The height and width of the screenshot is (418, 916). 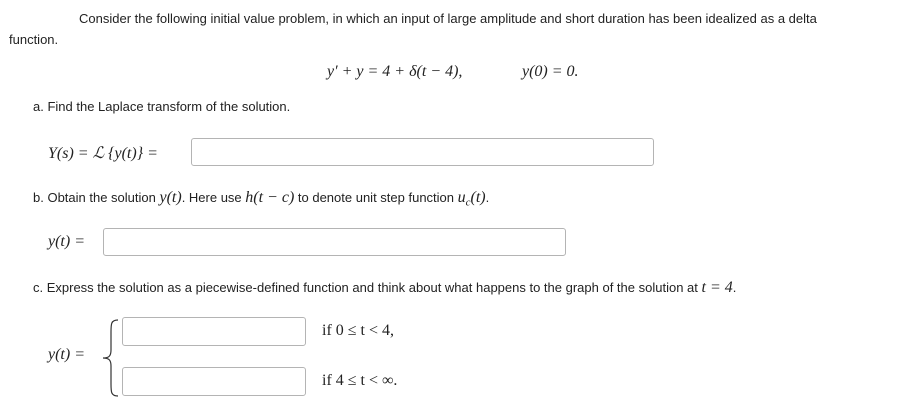 I want to click on solution-input, so click(x=334, y=242).